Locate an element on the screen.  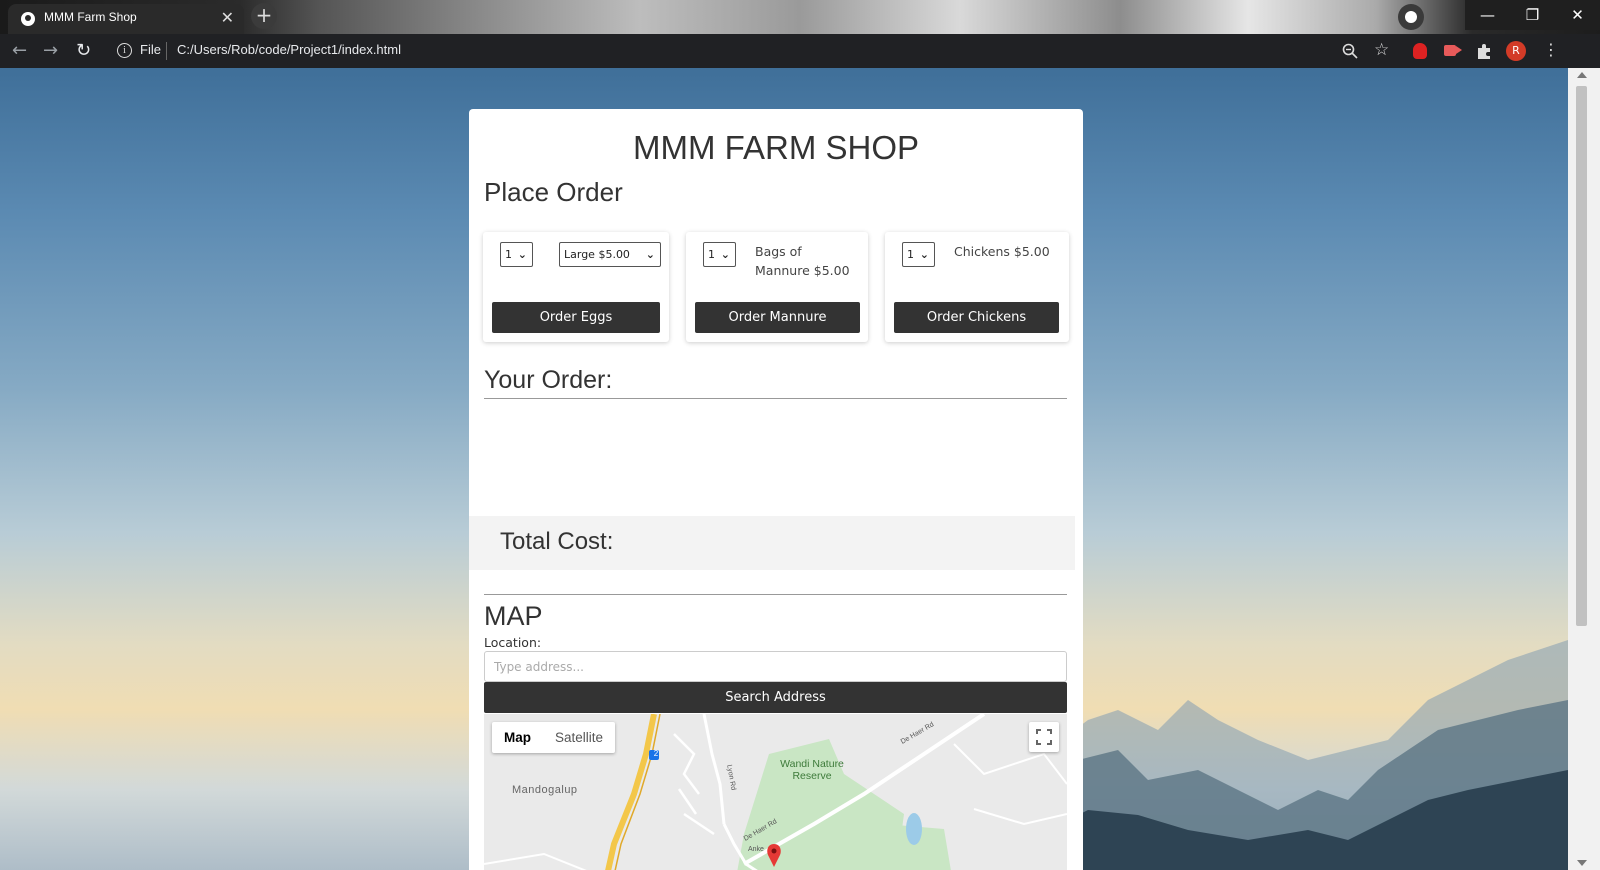
map-type-map-button: Map is located at coordinates (517, 737).